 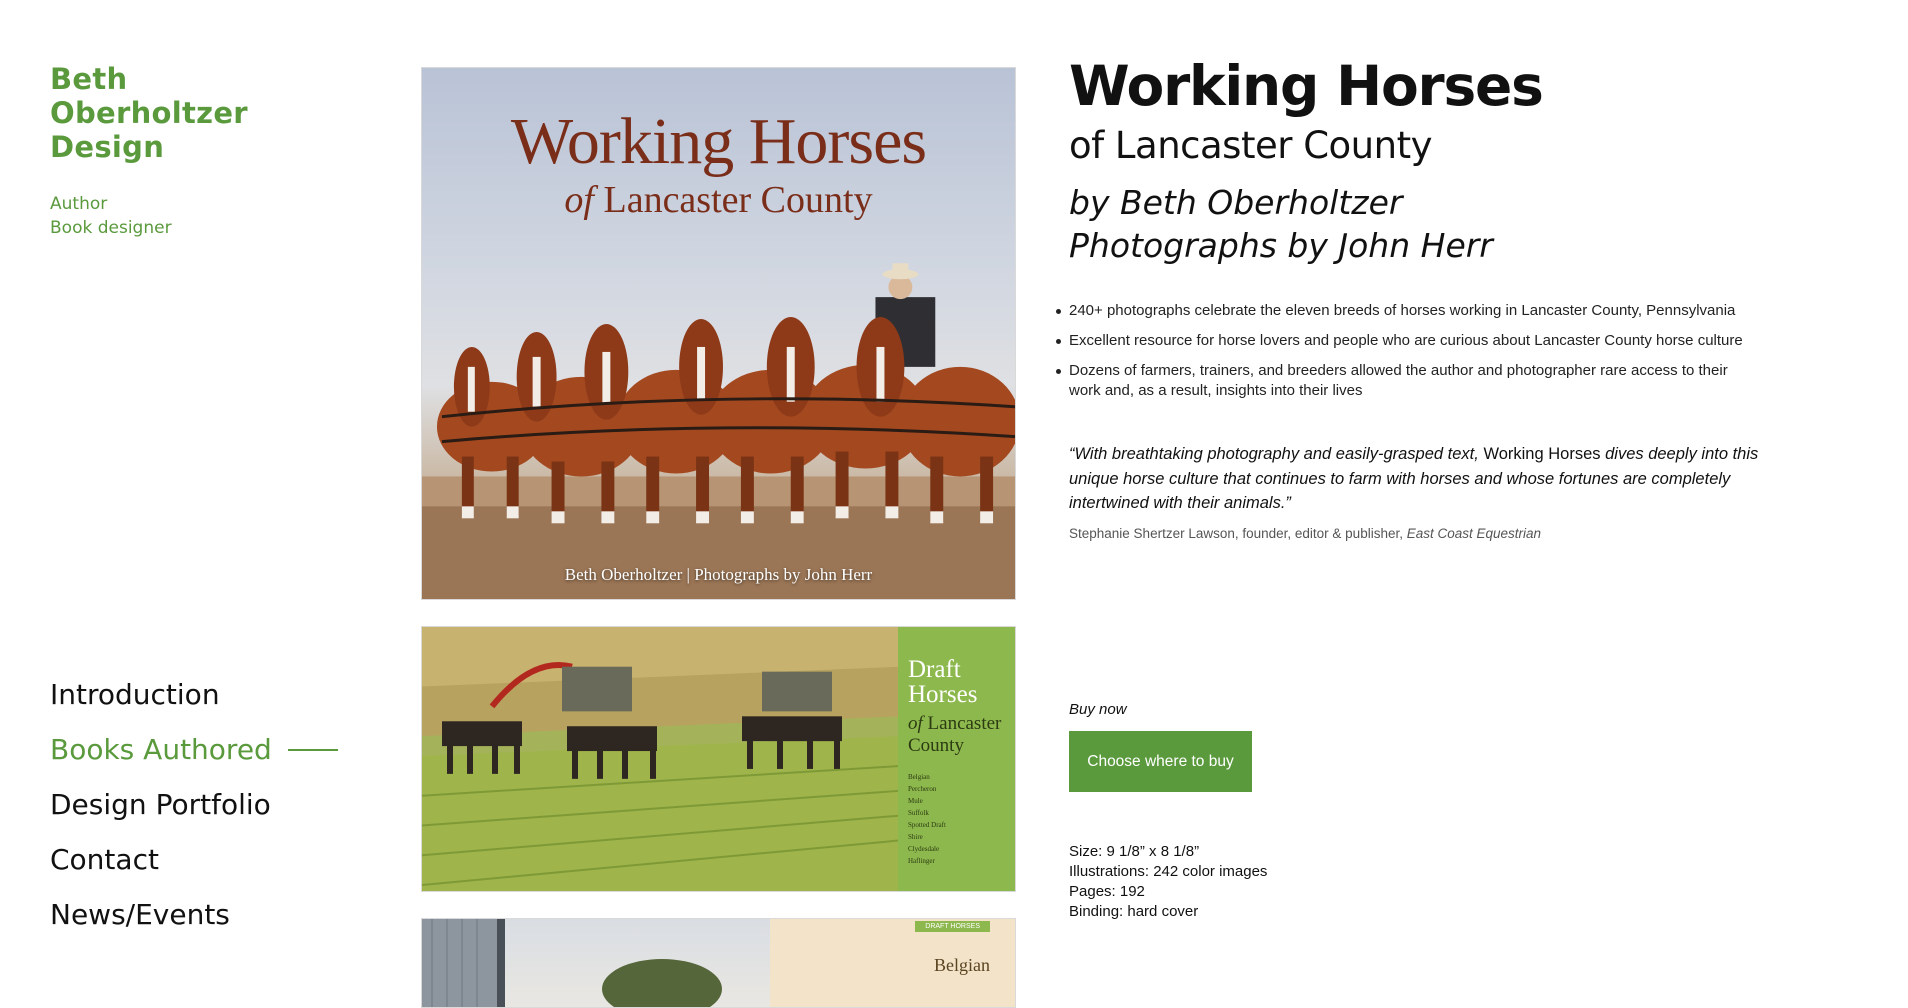 I want to click on panel-subtitle: of Lancaster County, so click(x=956, y=735).